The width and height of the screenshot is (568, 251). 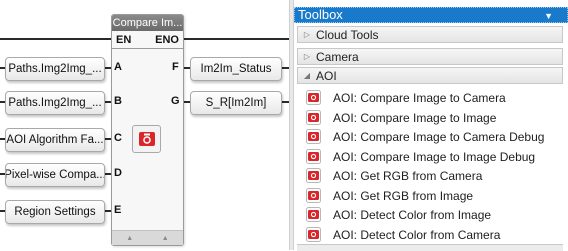 I want to click on pin-g: G, so click(x=175, y=101).